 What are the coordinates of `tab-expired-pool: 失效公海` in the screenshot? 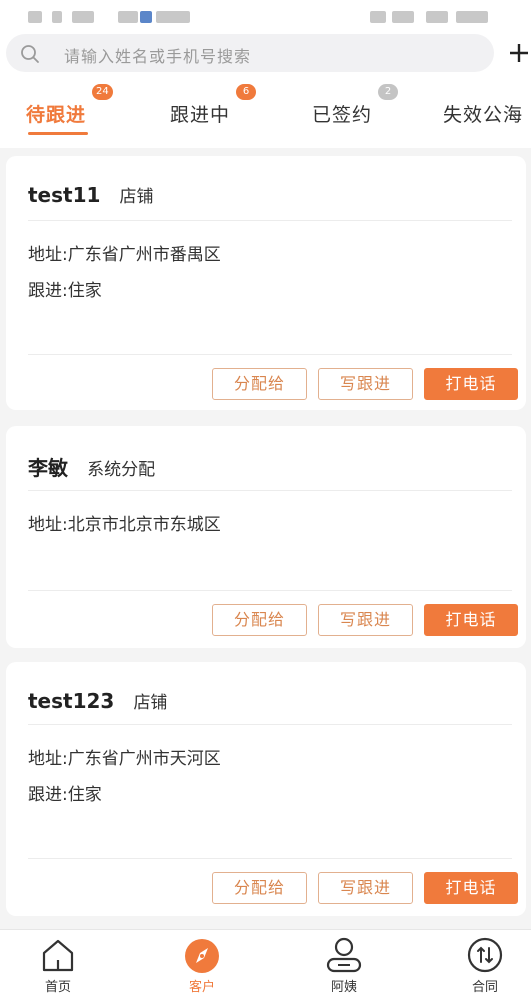 It's located at (483, 113).